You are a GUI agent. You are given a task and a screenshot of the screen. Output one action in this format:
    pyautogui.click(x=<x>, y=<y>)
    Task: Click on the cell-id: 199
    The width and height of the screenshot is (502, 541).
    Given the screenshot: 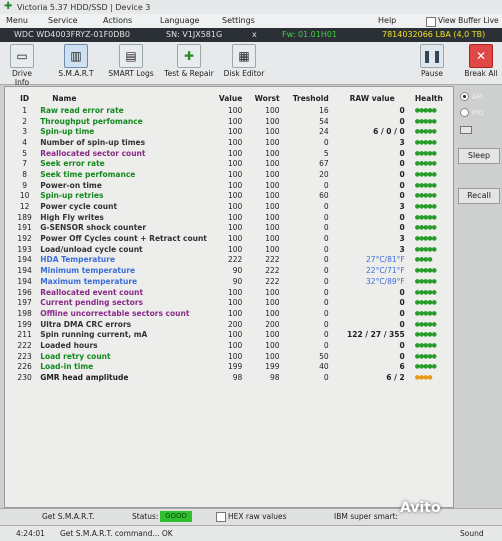 What is the action you would take?
    pyautogui.click(x=24, y=324)
    